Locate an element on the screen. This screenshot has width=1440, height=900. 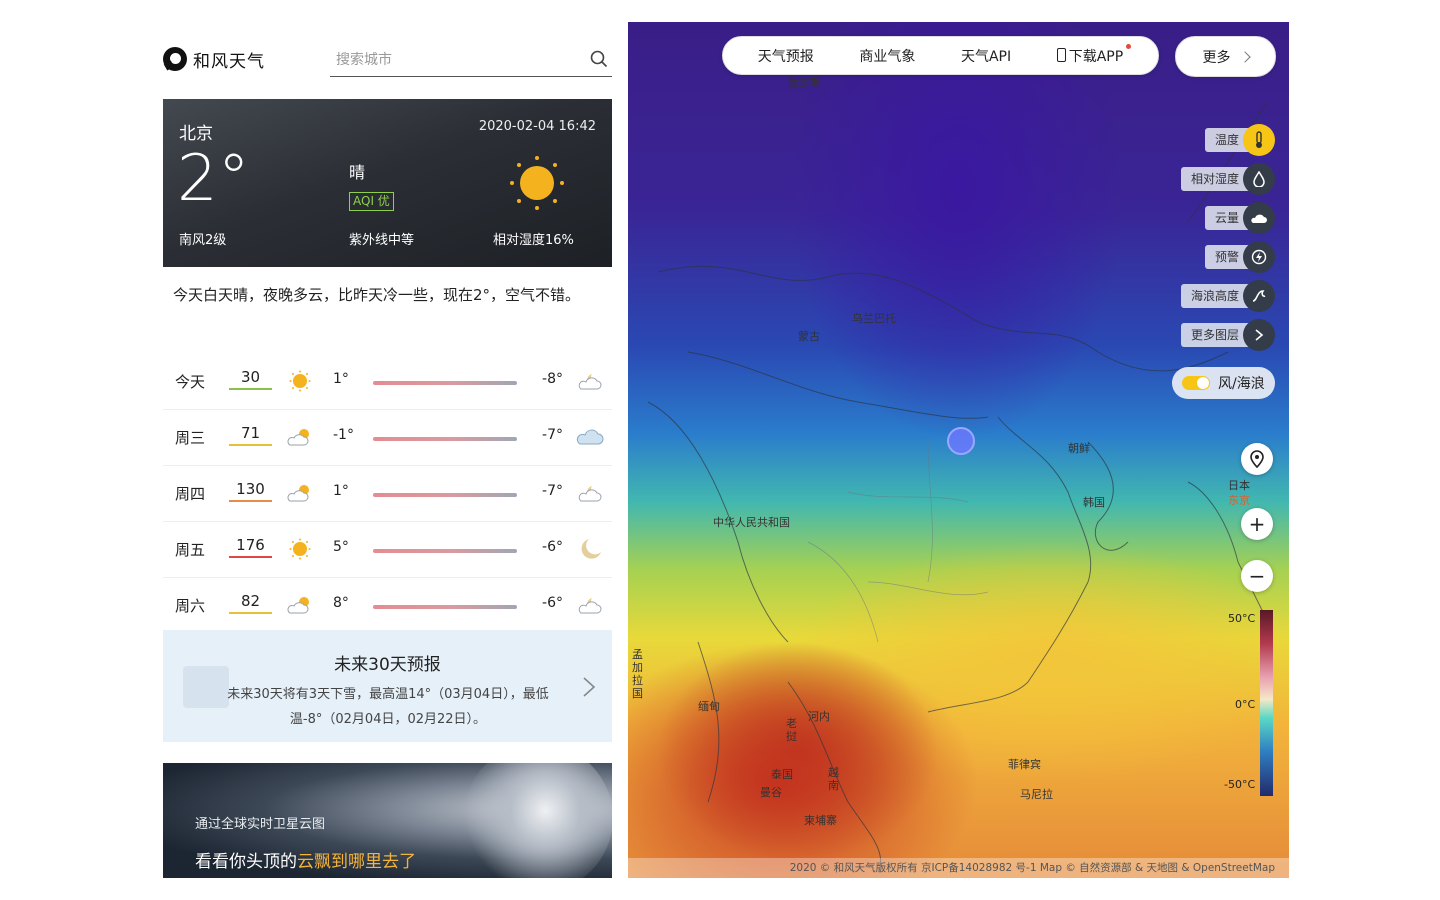
nav-download-app-label: 下载APP is located at coordinates (1096, 56).